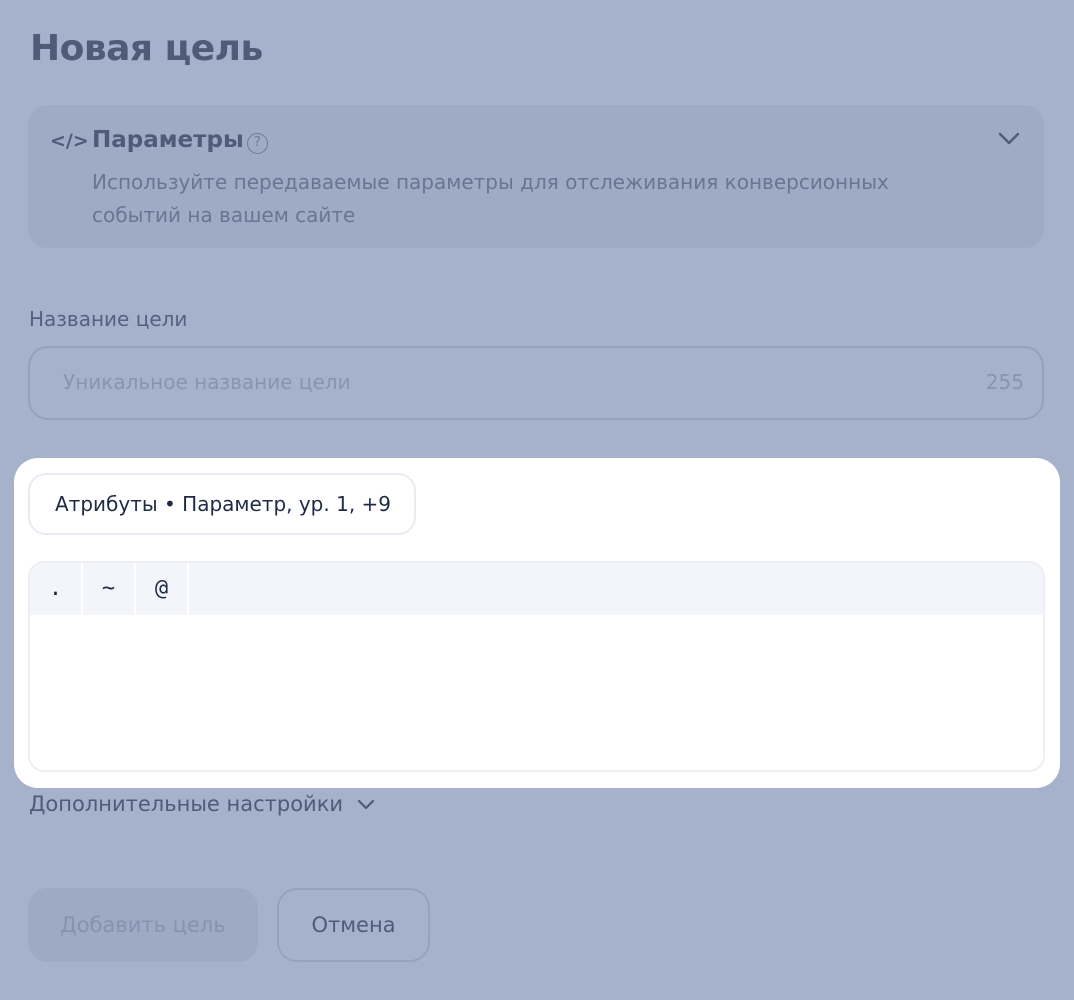 Image resolution: width=1074 pixels, height=1000 pixels. What do you see at coordinates (186, 804) in the screenshot?
I see `advanced-settings-label: Дополнительные настройки` at bounding box center [186, 804].